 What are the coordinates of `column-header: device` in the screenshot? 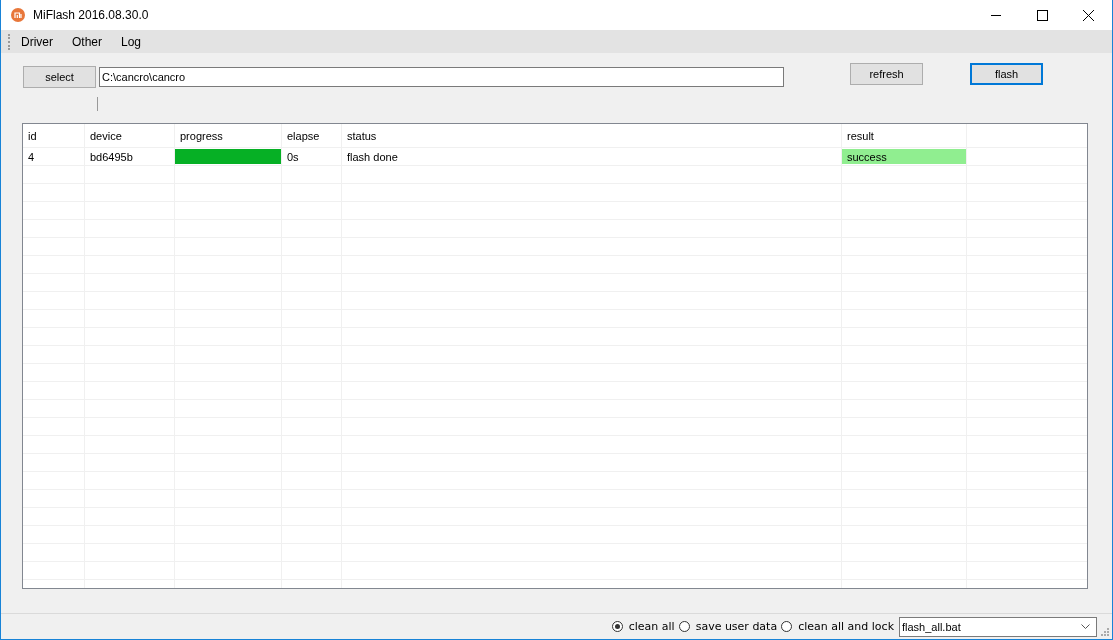 It's located at (130, 135).